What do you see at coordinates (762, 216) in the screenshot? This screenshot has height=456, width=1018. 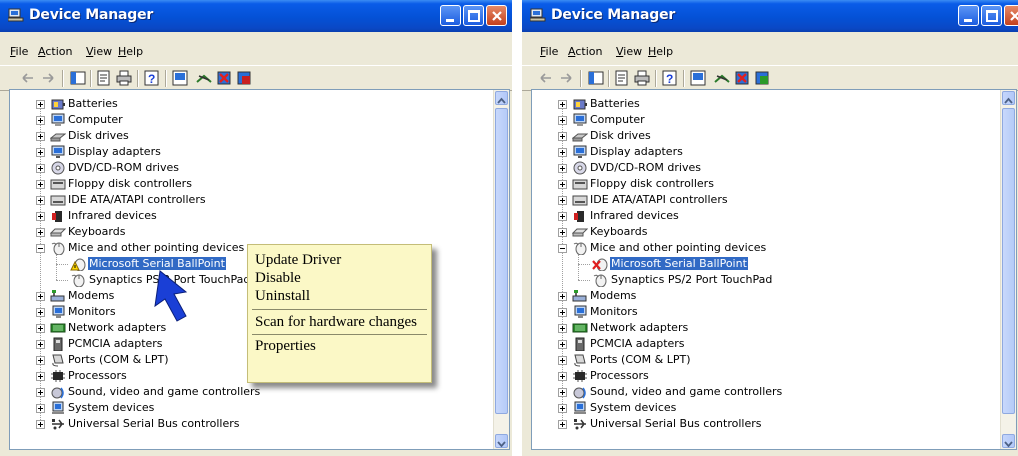 I see `tree-item-infrared-devices: Infrared devices` at bounding box center [762, 216].